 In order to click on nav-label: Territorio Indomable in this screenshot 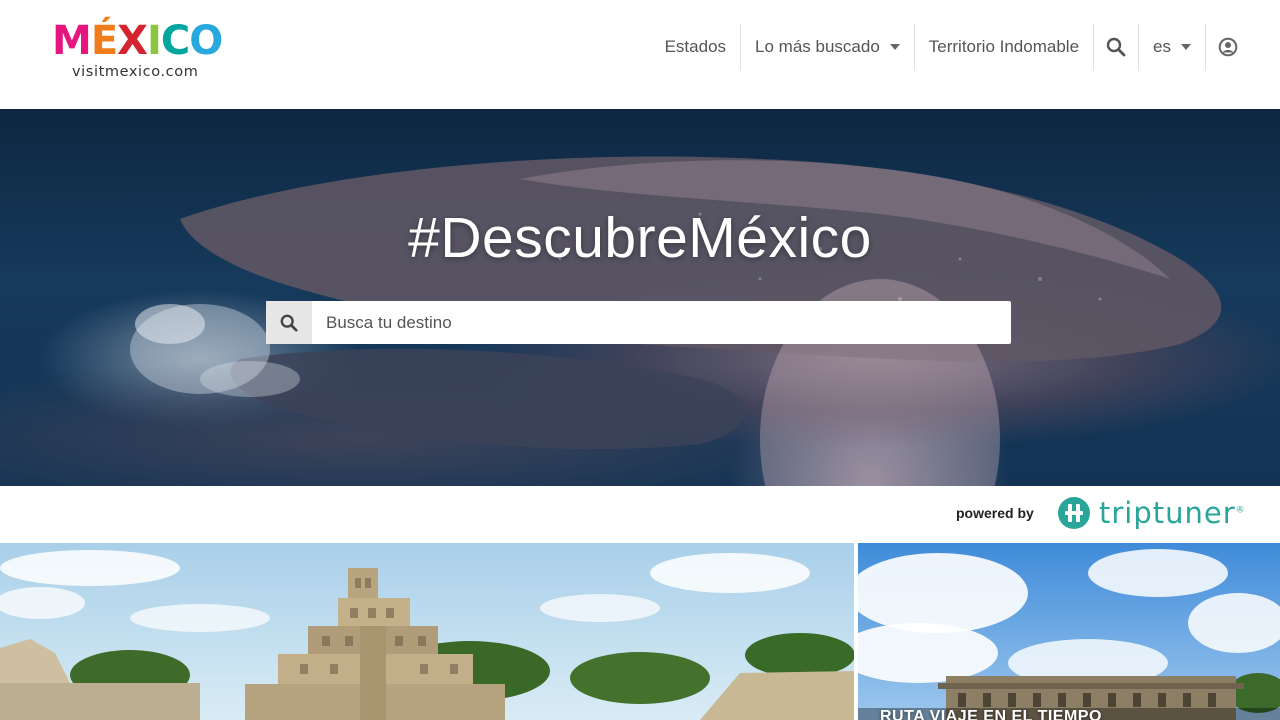, I will do `click(1004, 46)`.